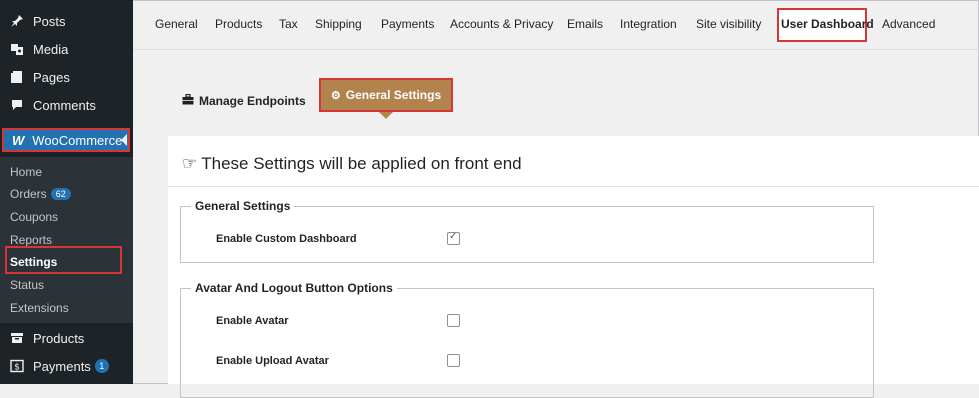 This screenshot has height=398, width=979. What do you see at coordinates (17, 21) in the screenshot?
I see `pin-icon` at bounding box center [17, 21].